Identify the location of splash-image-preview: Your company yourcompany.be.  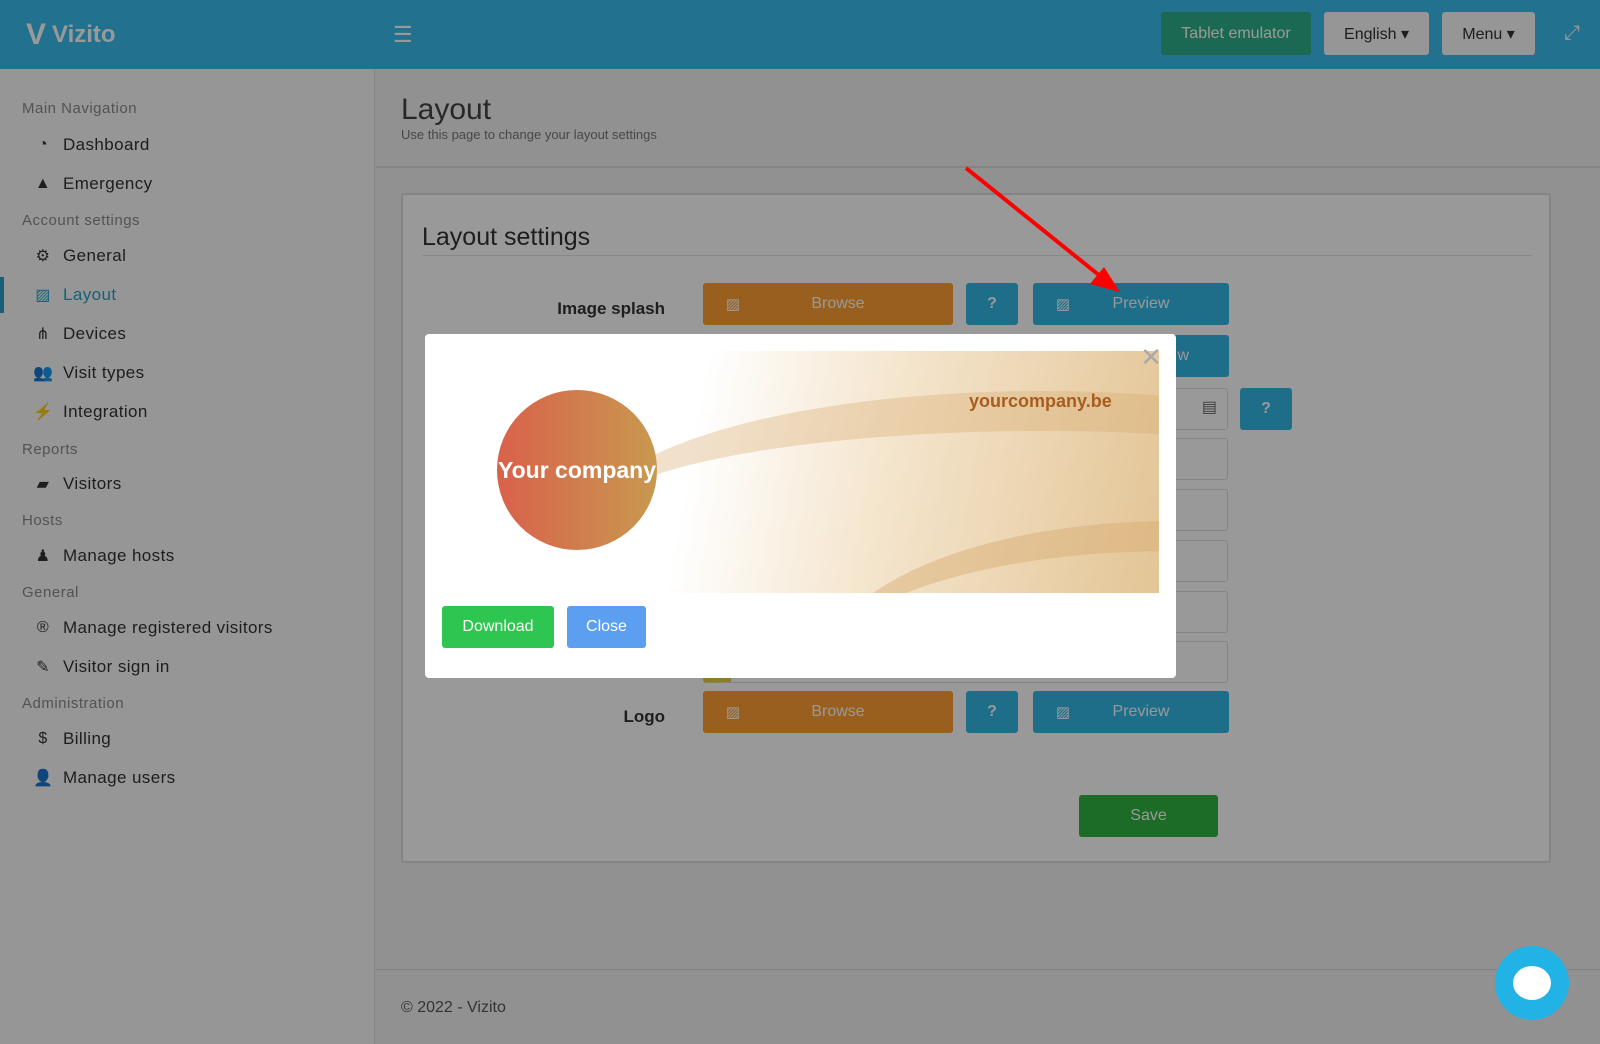
(800, 472).